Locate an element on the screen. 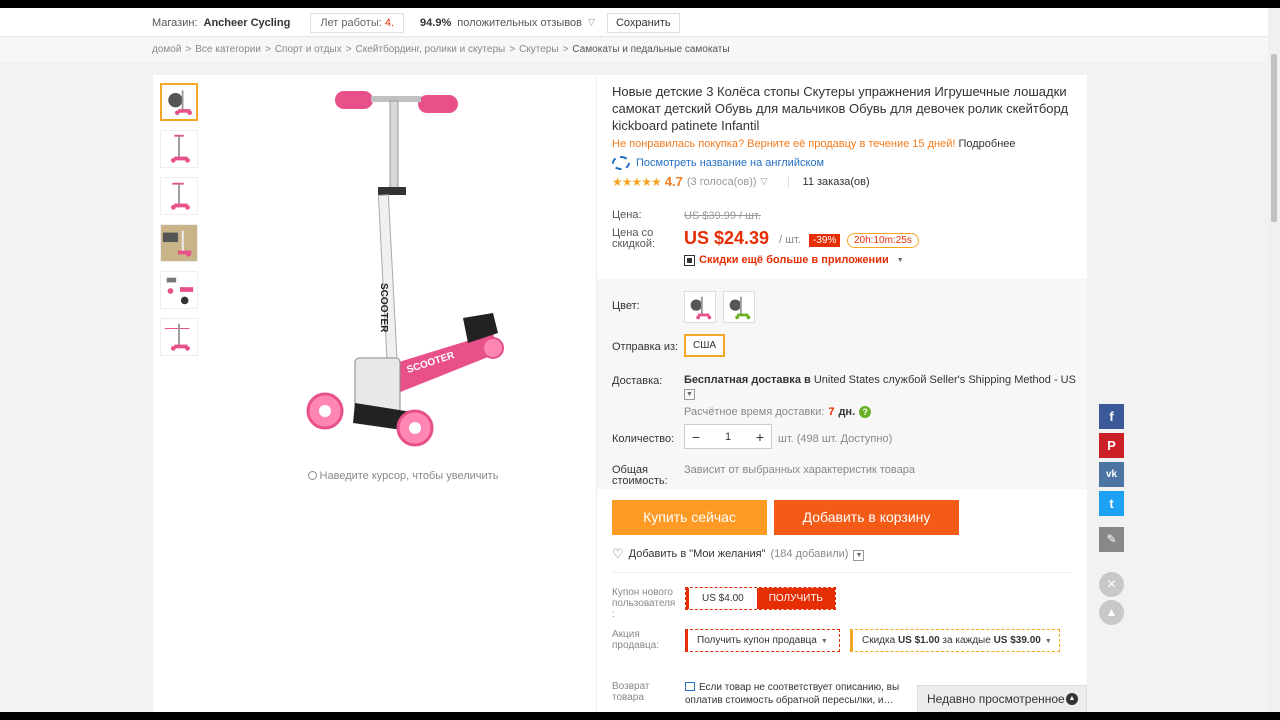 The width and height of the screenshot is (1280, 720). delivery-free: Бесплатная доставка в is located at coordinates (747, 380).